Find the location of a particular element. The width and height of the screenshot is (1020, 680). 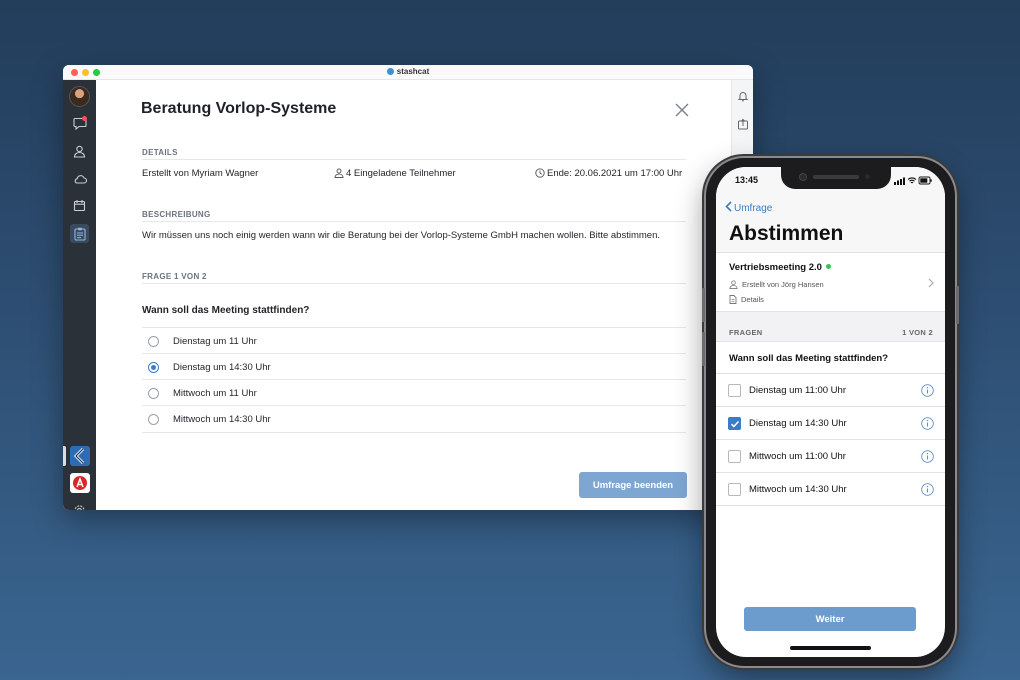

cloud-icon is located at coordinates (80, 179).